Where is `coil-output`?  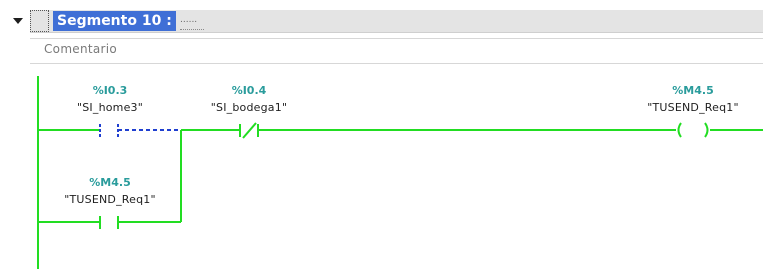 coil-output is located at coordinates (693, 130).